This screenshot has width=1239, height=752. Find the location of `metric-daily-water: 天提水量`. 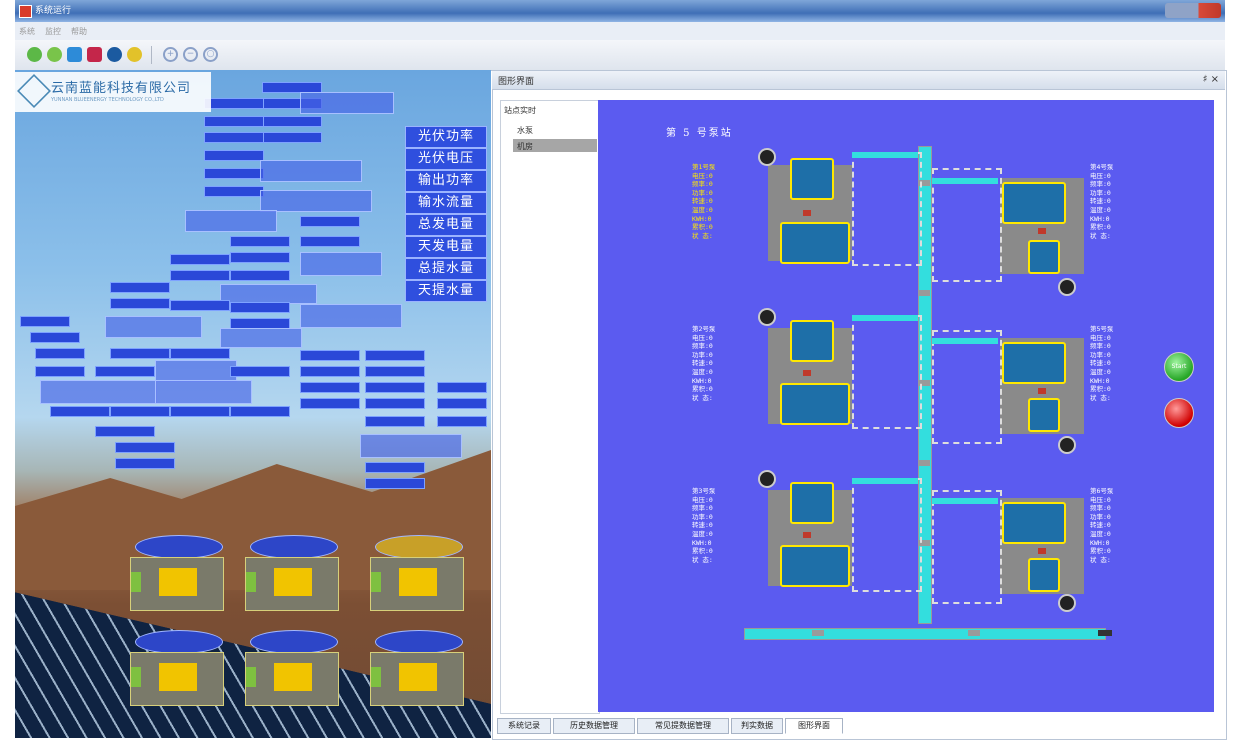

metric-daily-water: 天提水量 is located at coordinates (446, 291).